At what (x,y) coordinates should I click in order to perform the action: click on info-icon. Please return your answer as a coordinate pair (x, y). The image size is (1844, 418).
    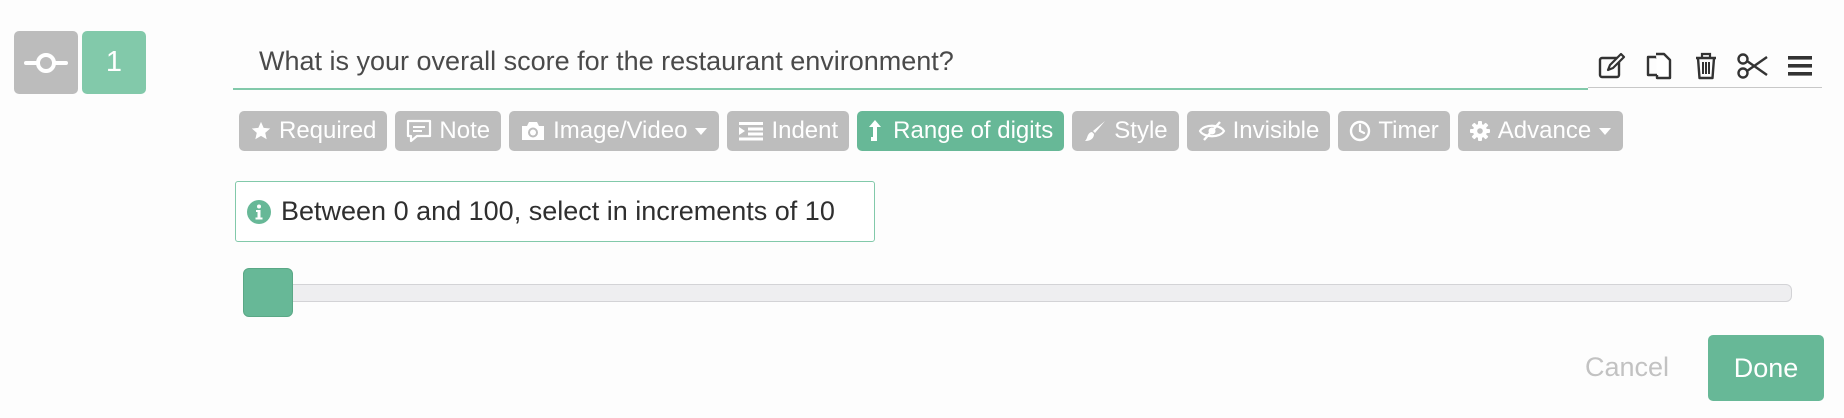
    Looking at the image, I should click on (259, 211).